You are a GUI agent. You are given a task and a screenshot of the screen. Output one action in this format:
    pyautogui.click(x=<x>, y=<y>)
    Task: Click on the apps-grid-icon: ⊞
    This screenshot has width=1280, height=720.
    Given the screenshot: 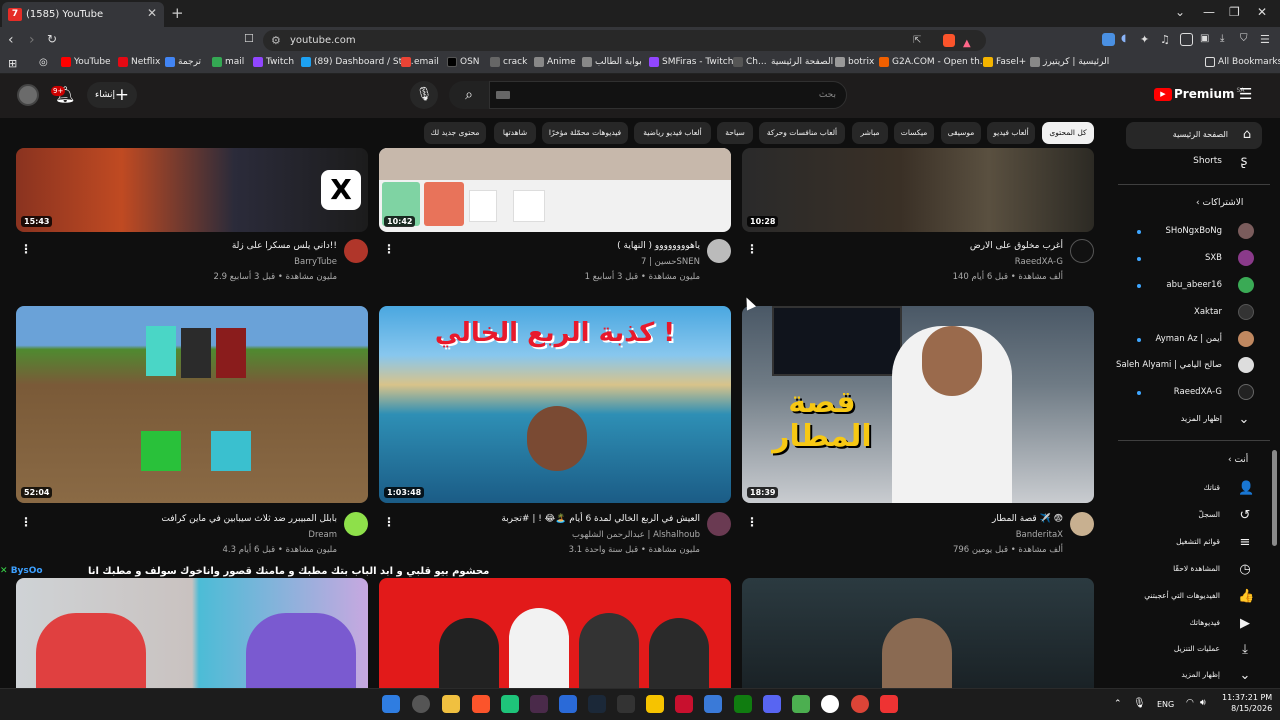 What is the action you would take?
    pyautogui.click(x=12, y=63)
    